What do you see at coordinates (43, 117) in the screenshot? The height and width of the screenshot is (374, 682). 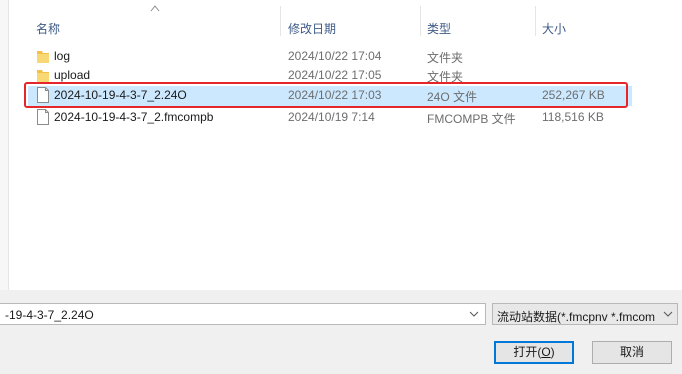 I see `file-icon` at bounding box center [43, 117].